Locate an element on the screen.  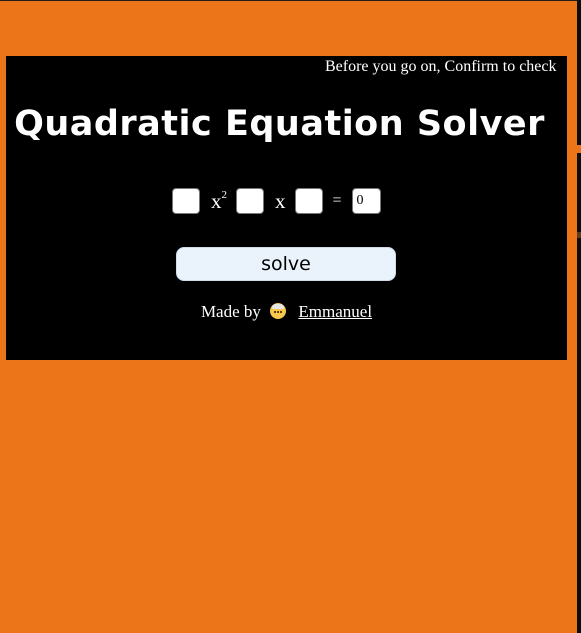
right-hand-side-input is located at coordinates (366, 201).